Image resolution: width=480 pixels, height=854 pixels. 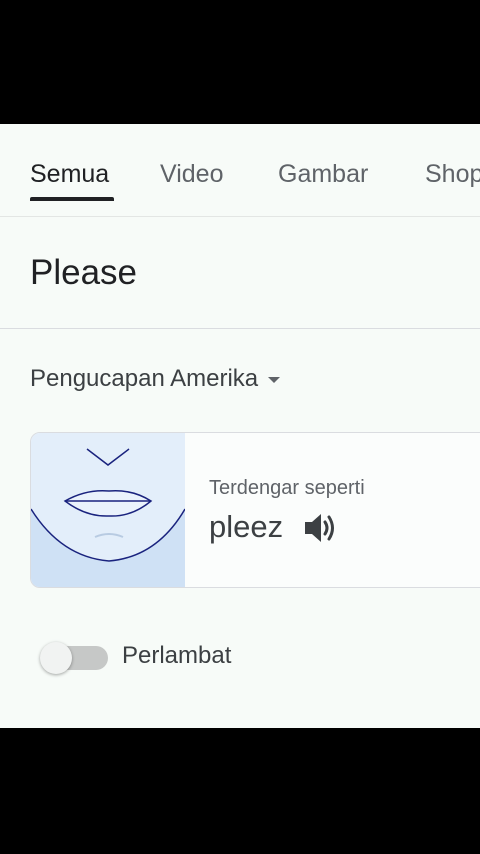 I want to click on dialect-selector: Pengucapan Amerika, so click(x=155, y=379).